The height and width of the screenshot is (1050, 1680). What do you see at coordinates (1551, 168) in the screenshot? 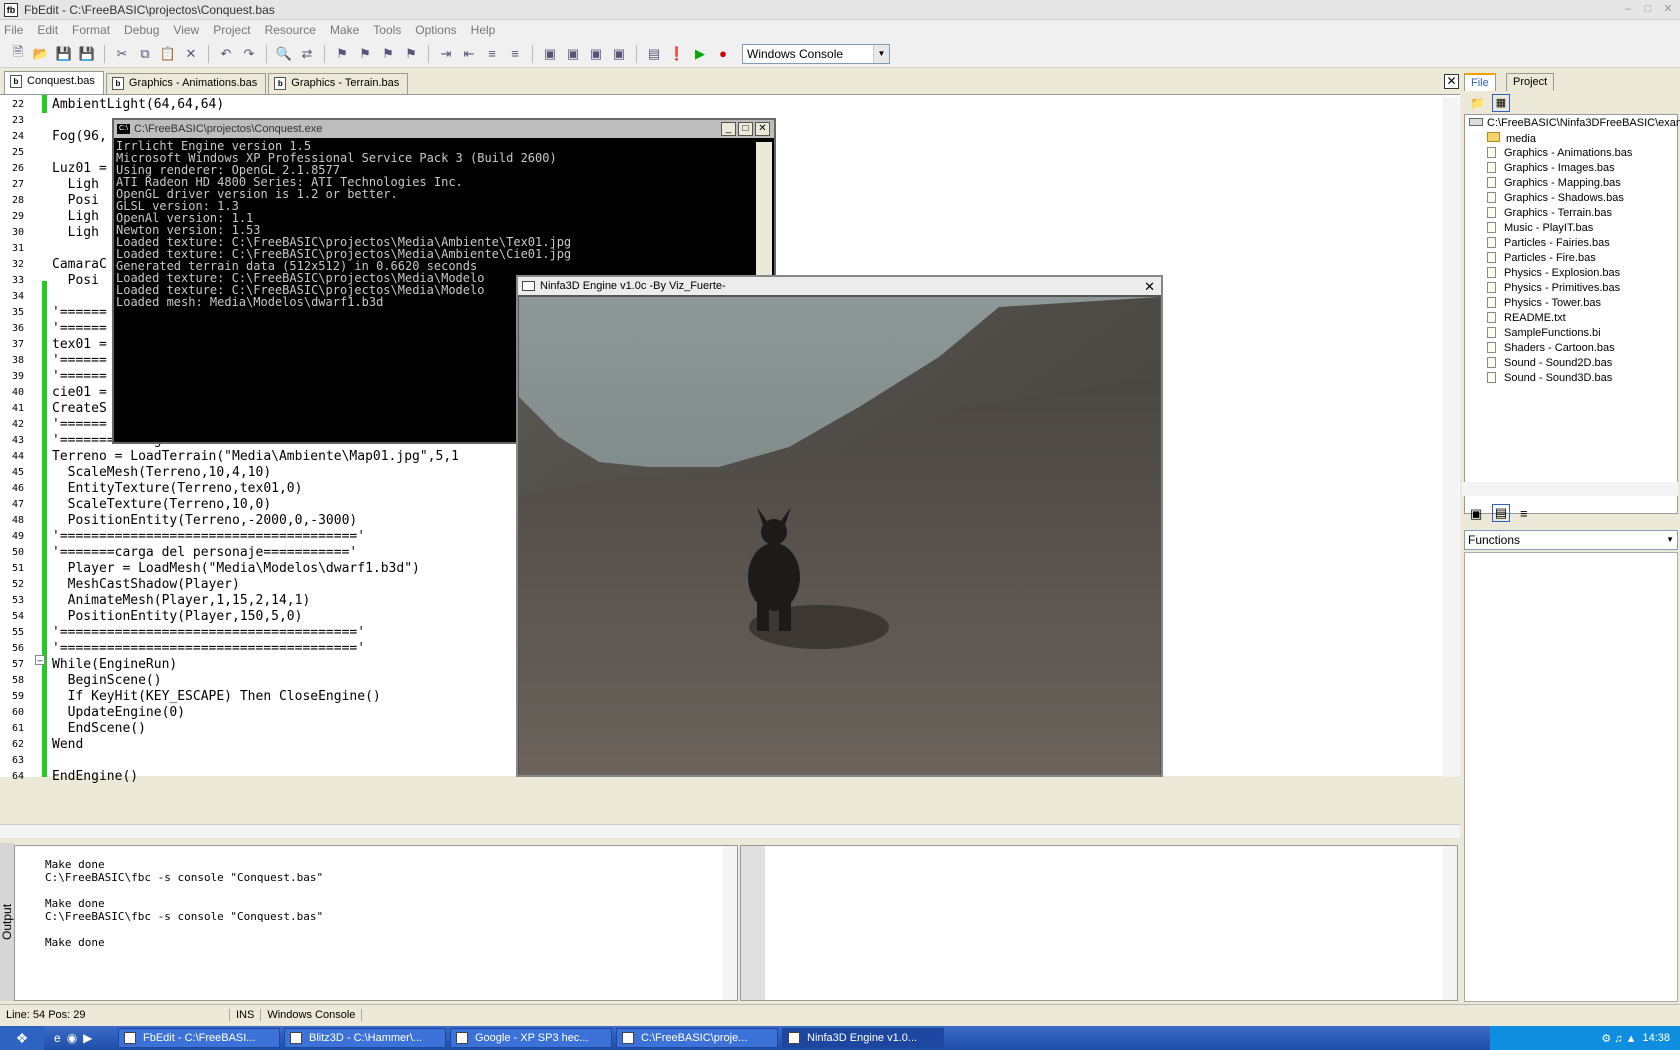
I see `tree-file: Graphics - Images.bas` at bounding box center [1551, 168].